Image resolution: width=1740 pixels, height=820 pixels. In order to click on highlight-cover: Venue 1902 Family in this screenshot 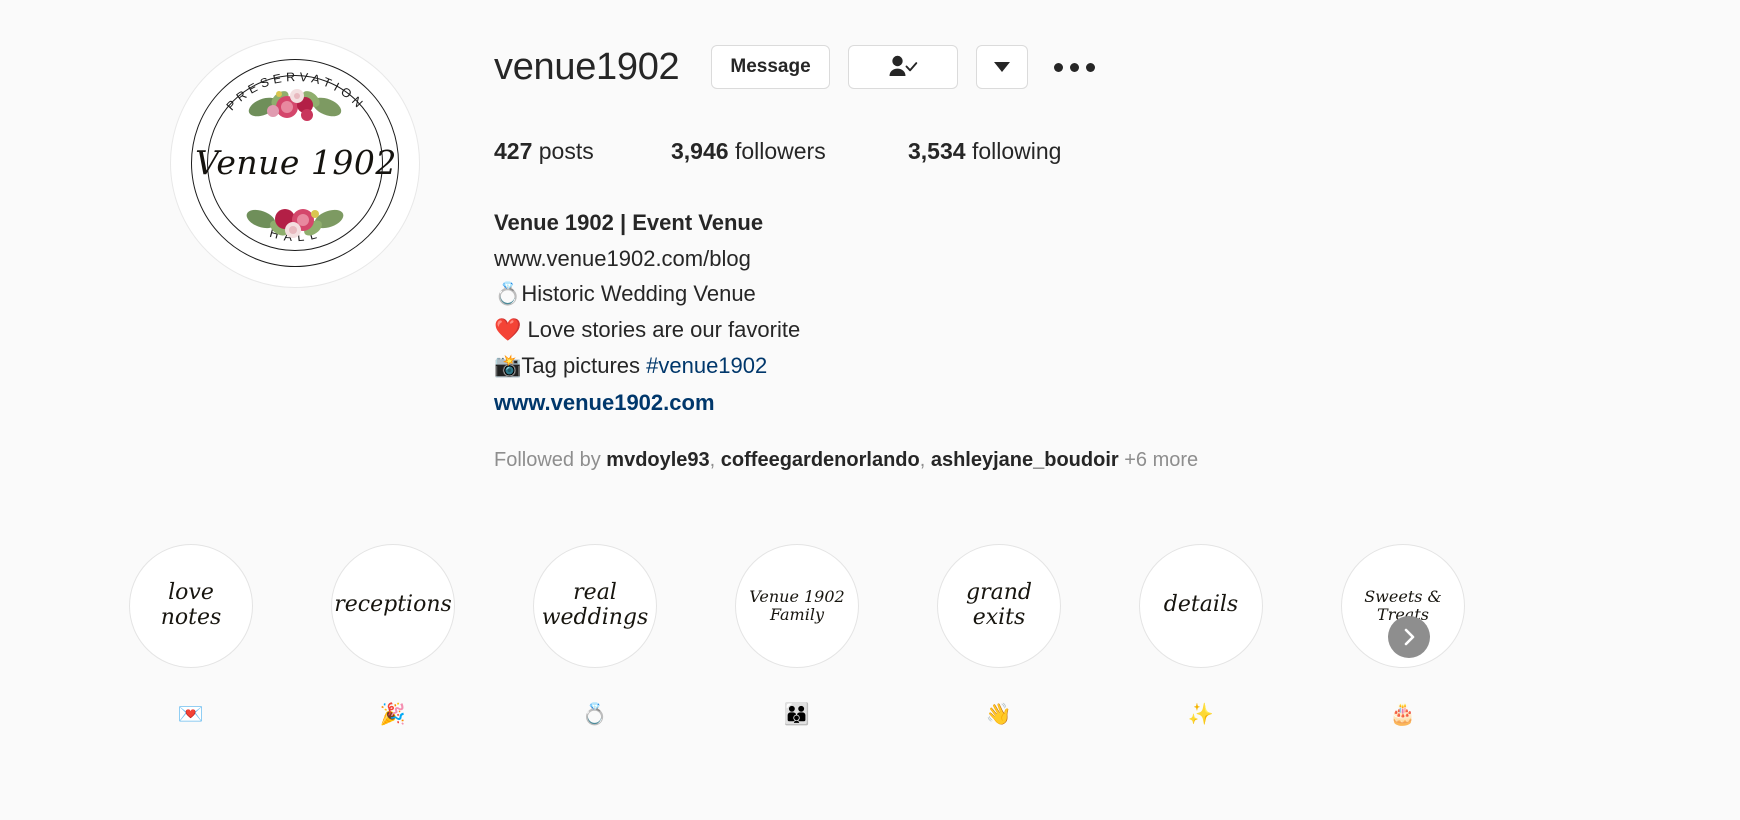, I will do `click(797, 605)`.